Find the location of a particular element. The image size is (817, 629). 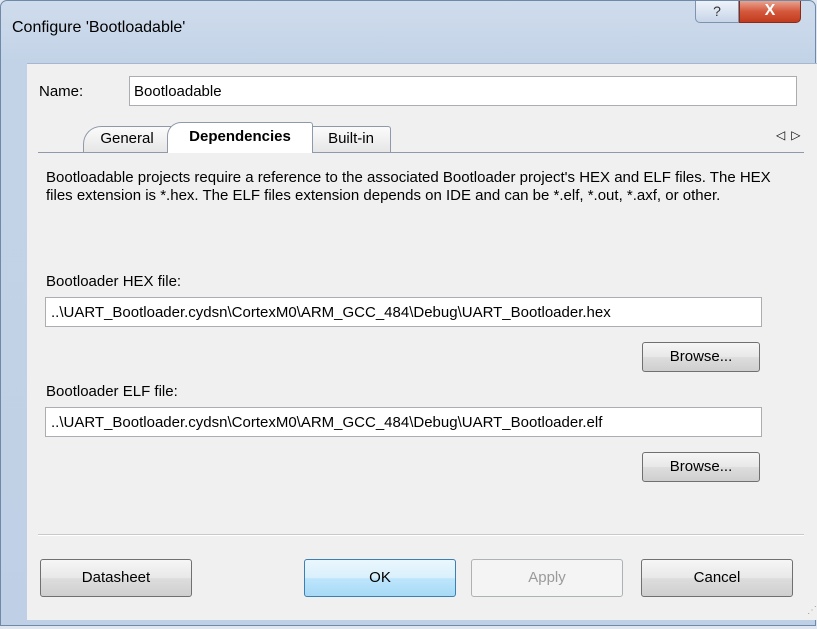

close-button: X is located at coordinates (770, 12).